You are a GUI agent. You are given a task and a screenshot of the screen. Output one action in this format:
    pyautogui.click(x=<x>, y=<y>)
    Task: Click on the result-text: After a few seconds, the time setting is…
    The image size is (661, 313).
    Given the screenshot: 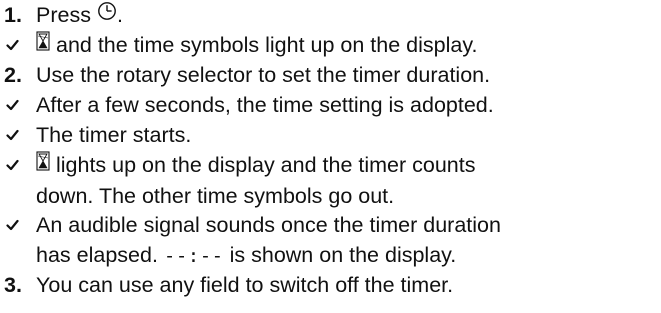 What is the action you would take?
    pyautogui.click(x=265, y=105)
    